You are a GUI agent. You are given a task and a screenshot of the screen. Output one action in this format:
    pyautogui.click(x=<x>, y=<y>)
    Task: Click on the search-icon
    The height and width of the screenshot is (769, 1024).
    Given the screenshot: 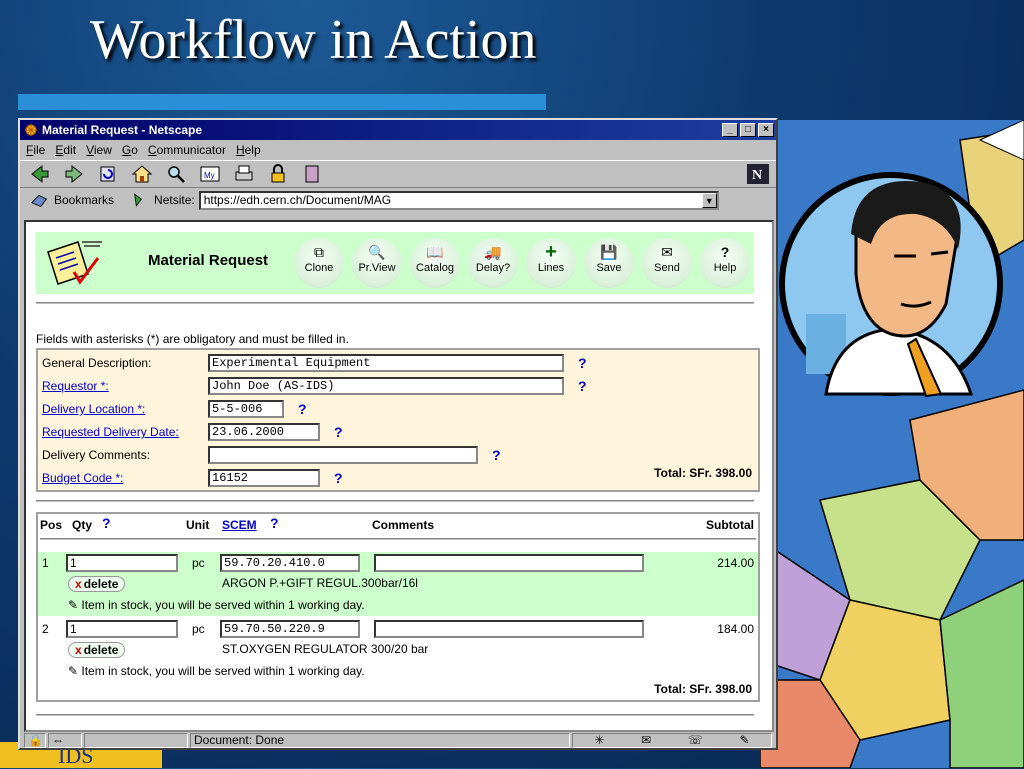 What is the action you would take?
    pyautogui.click(x=176, y=174)
    